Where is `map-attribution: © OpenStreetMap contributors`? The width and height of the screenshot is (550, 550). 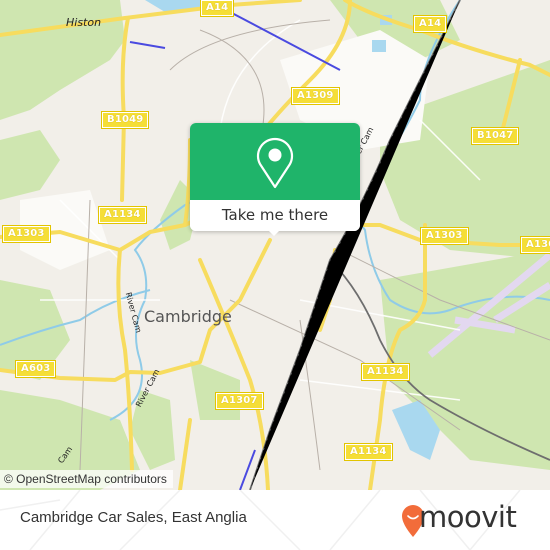 map-attribution: © OpenStreetMap contributors is located at coordinates (86, 479).